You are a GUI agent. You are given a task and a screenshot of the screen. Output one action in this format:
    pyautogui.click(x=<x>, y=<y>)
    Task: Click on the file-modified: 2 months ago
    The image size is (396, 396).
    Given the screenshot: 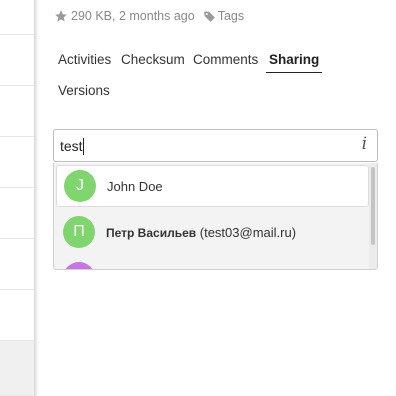 What is the action you would take?
    pyautogui.click(x=156, y=16)
    